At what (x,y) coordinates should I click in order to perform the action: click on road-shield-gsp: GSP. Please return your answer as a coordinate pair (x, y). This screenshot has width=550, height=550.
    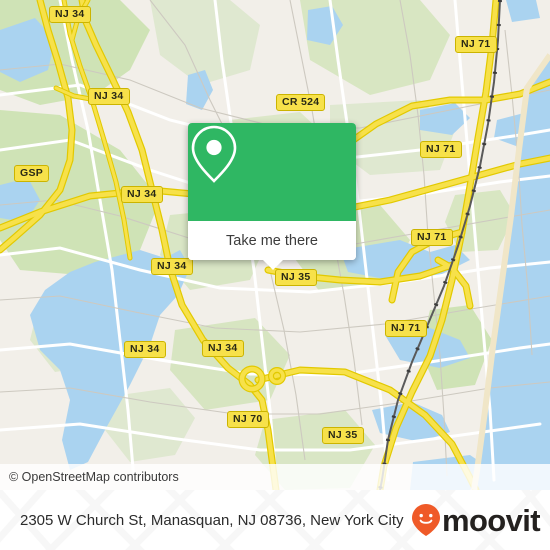
    Looking at the image, I should click on (32, 173).